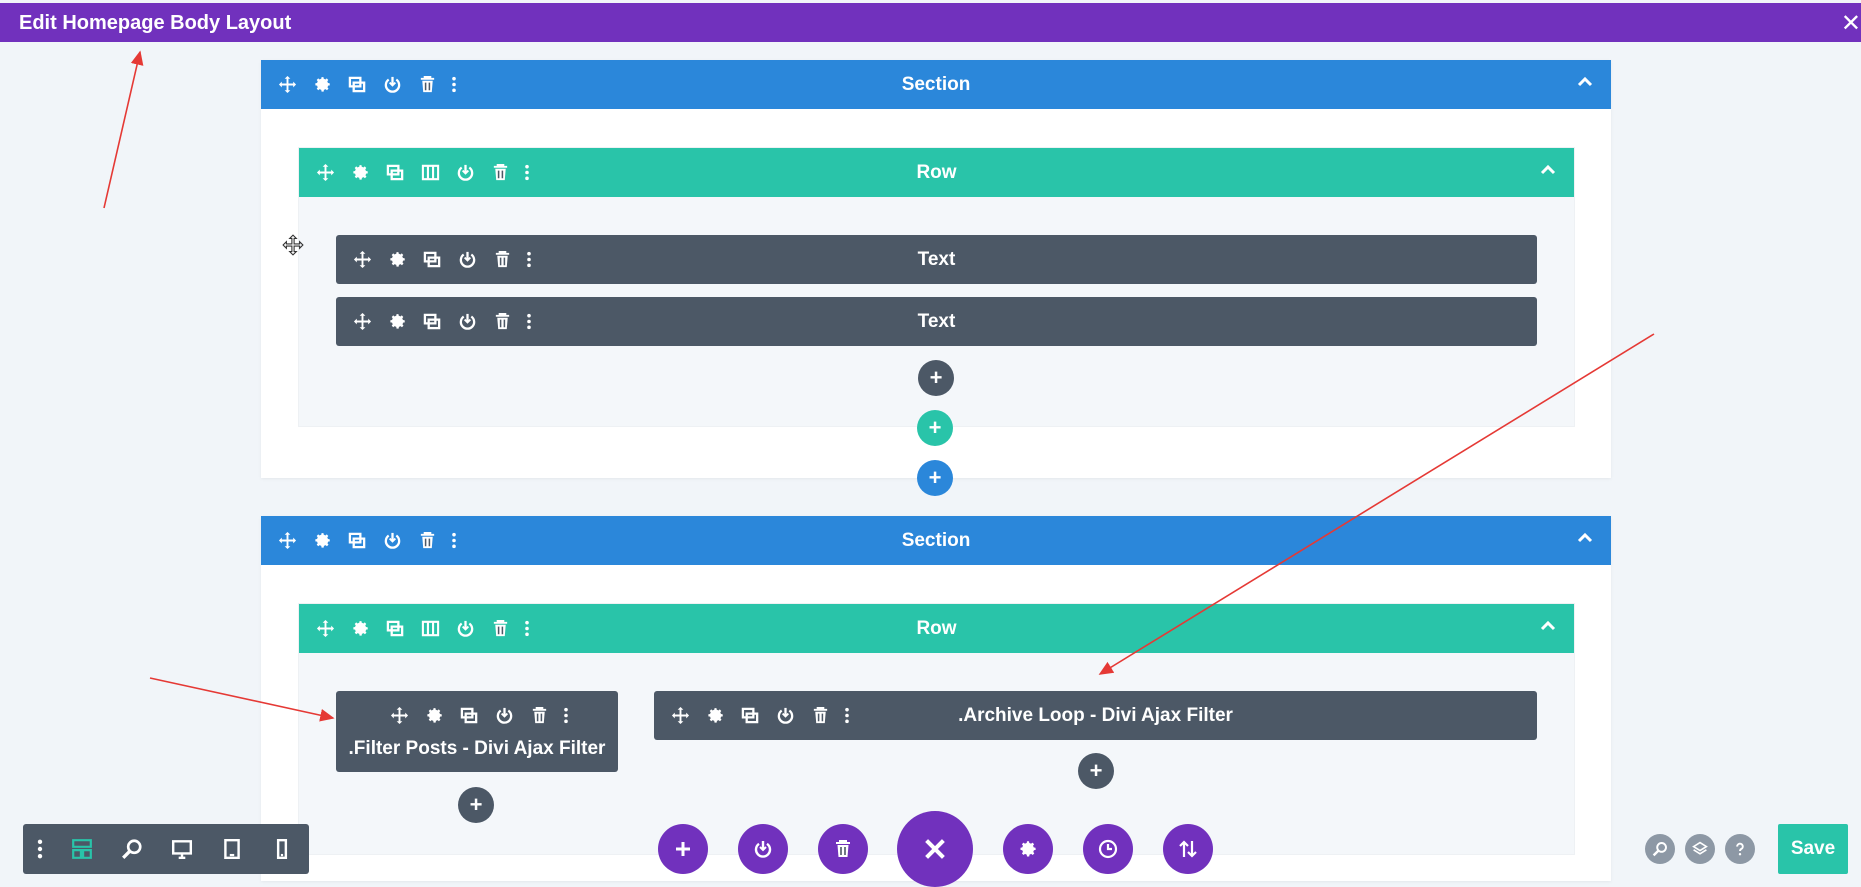  I want to click on module-label: .Filter Posts - Divi Ajax Filter, so click(477, 748).